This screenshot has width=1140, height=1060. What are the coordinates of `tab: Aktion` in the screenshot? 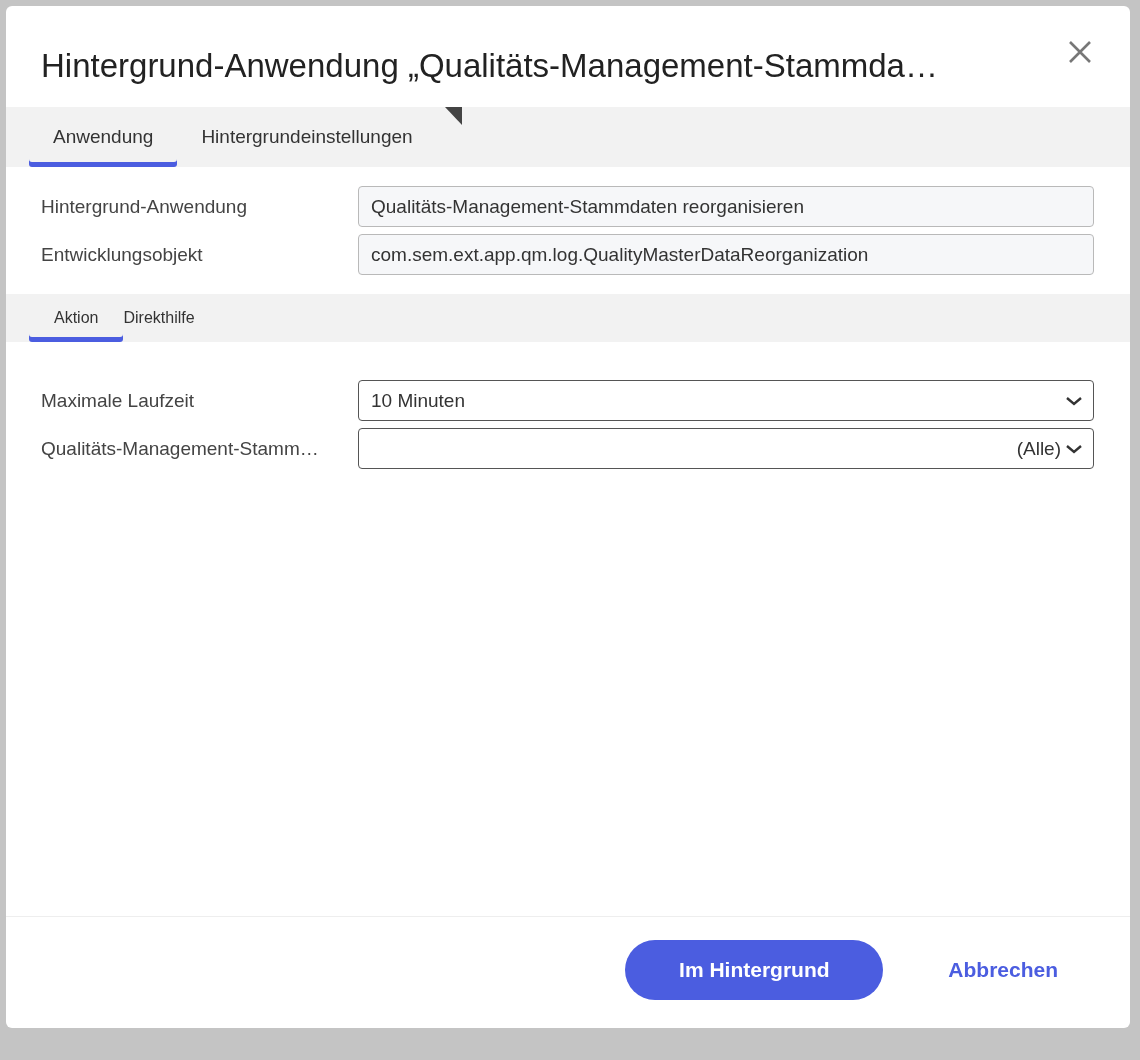 It's located at (76, 318).